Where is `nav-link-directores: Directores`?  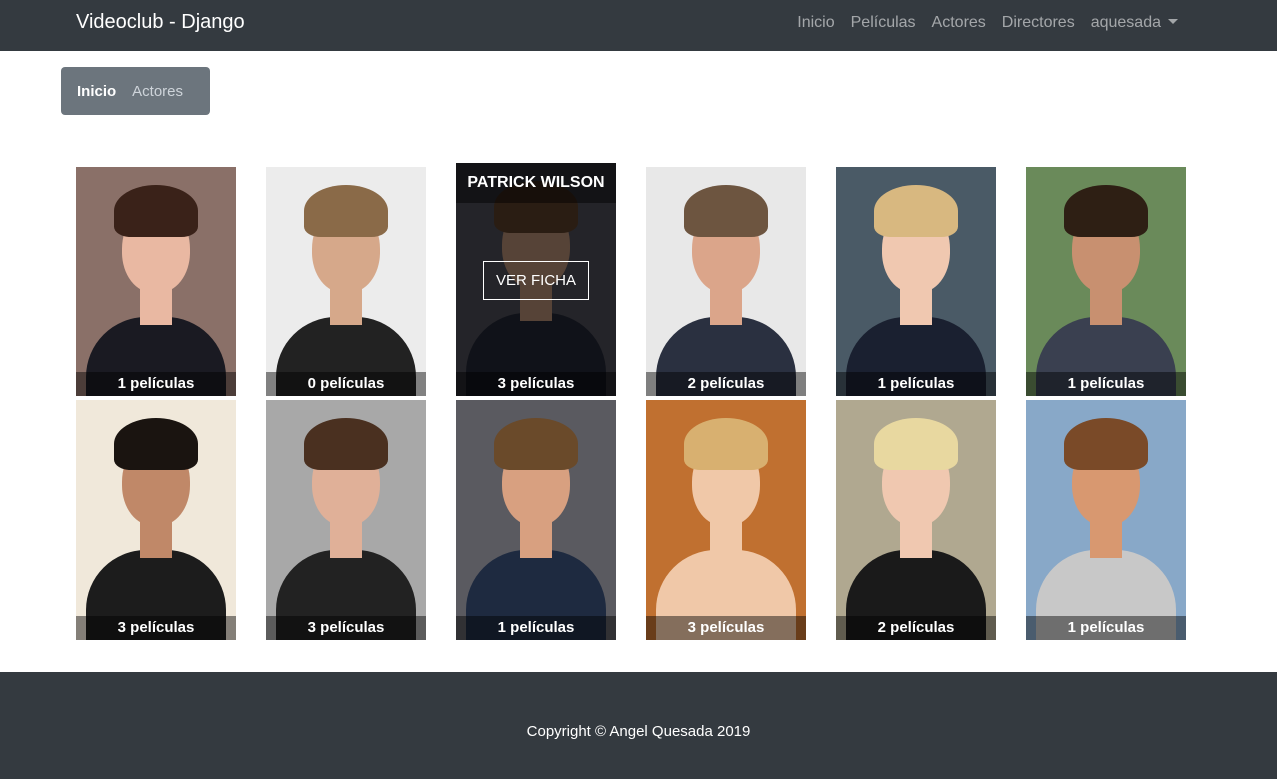
nav-link-directores: Directores is located at coordinates (1038, 23).